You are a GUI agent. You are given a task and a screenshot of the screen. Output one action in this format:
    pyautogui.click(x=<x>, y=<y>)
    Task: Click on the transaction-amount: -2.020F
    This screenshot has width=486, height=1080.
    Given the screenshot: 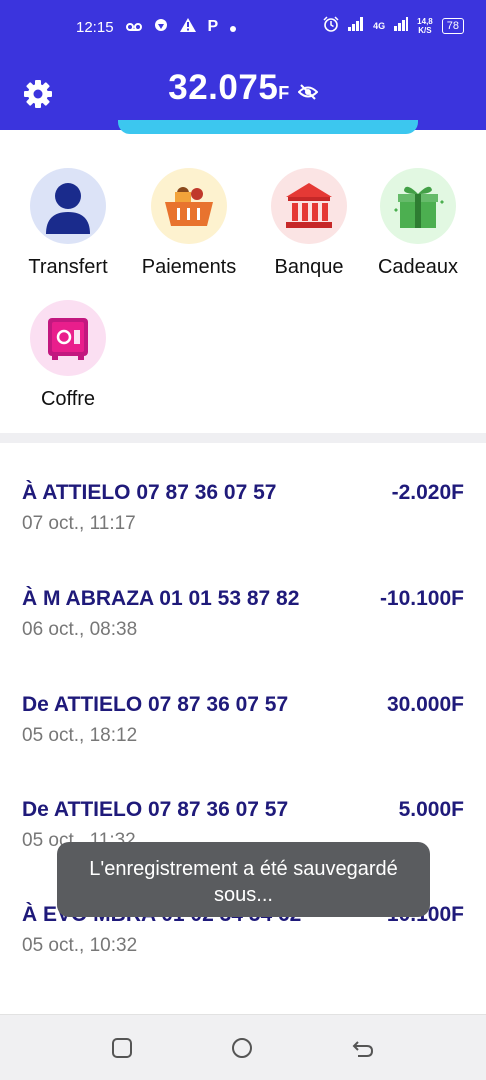 What is the action you would take?
    pyautogui.click(x=427, y=492)
    